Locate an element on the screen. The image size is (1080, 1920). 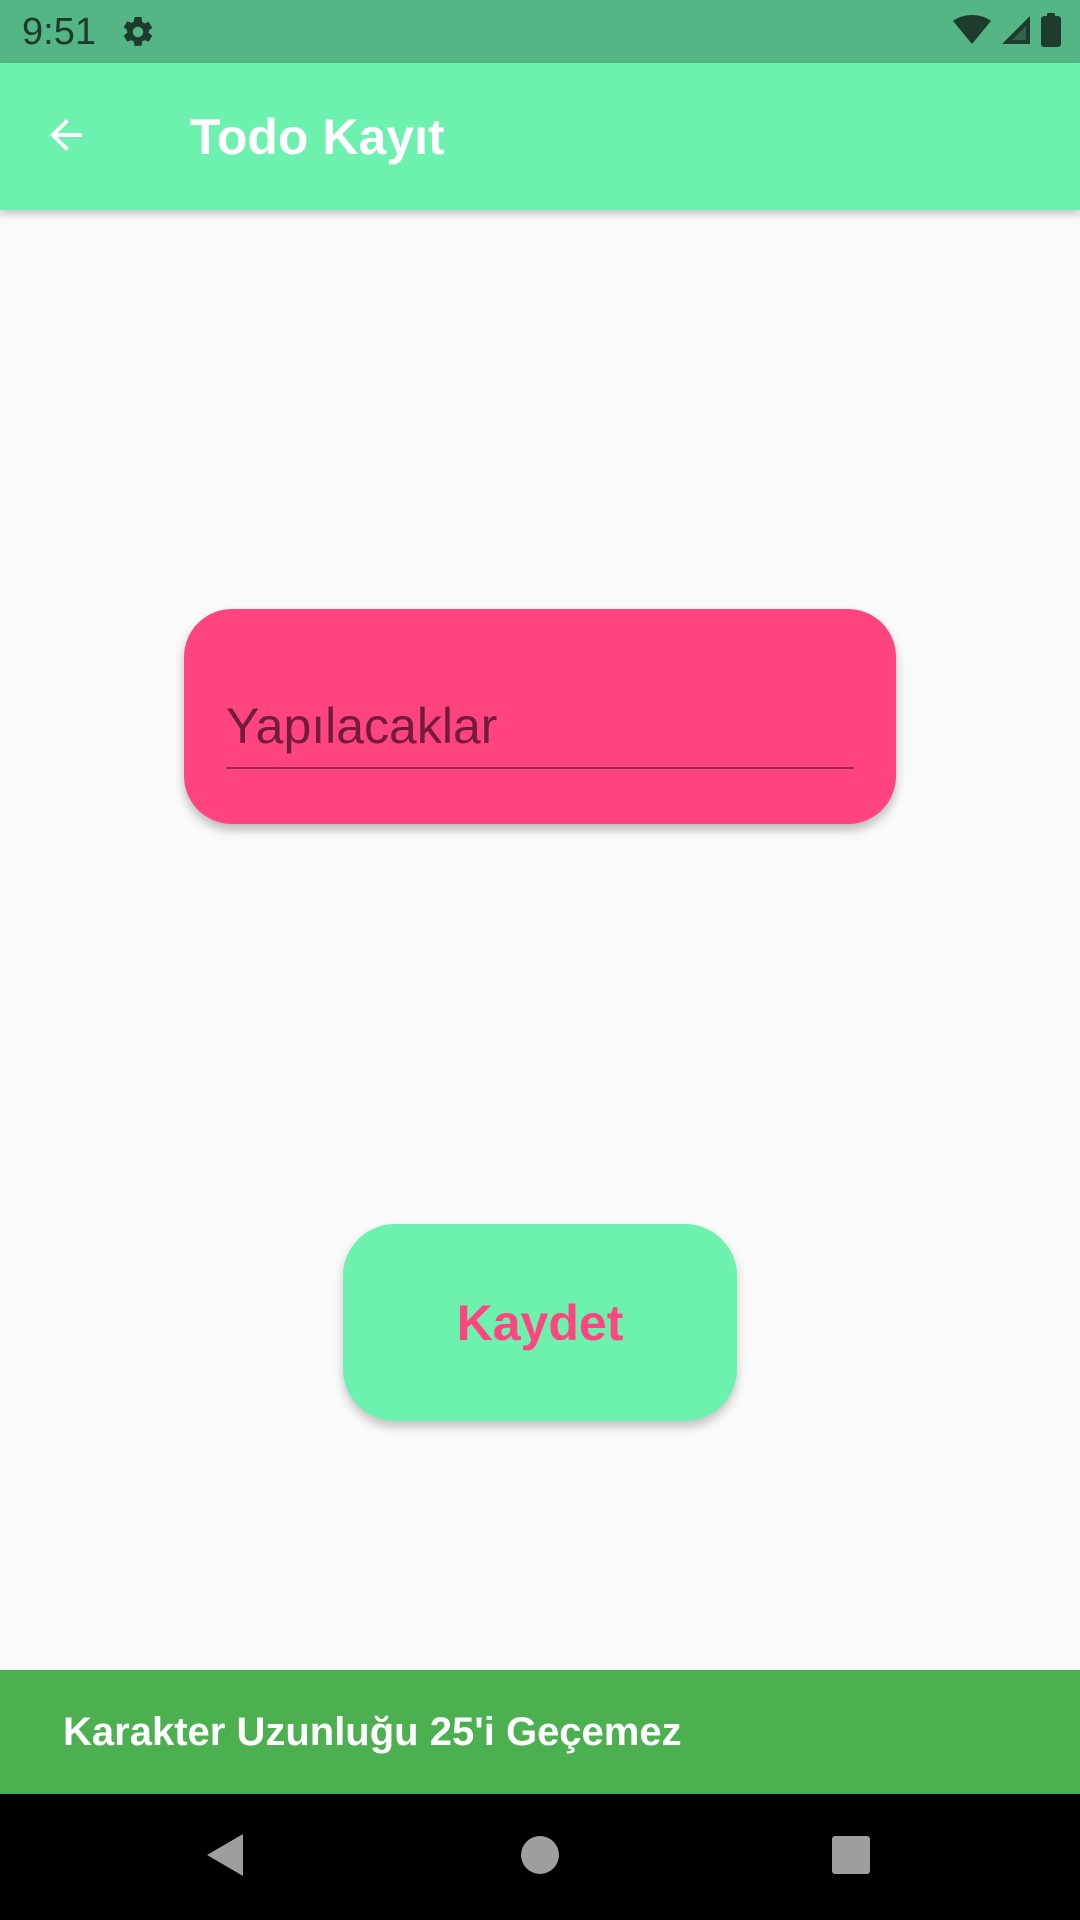
status-time: 9:51 is located at coordinates (59, 32).